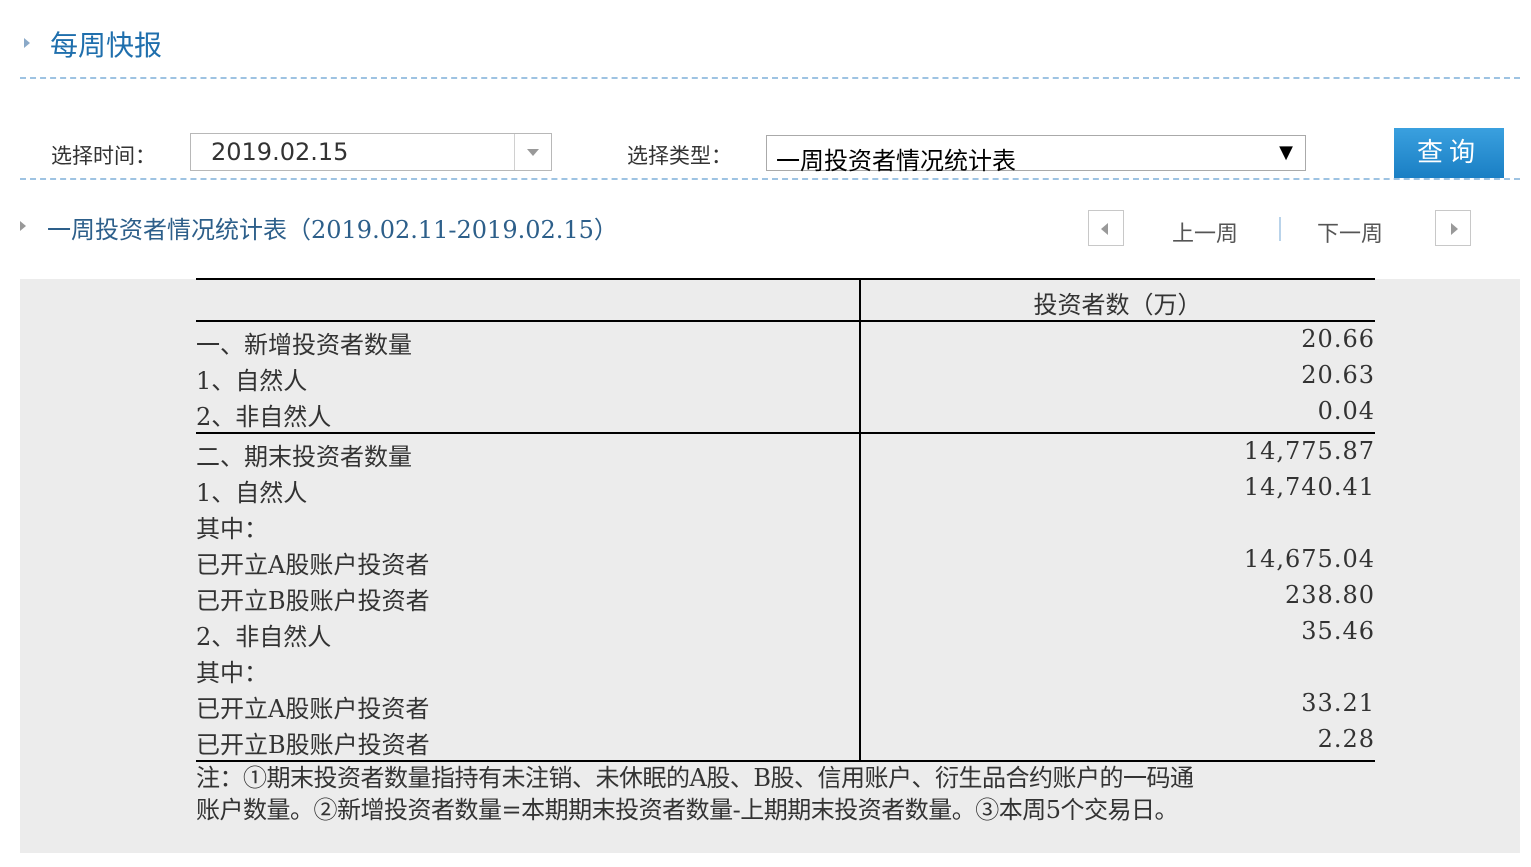 The width and height of the screenshot is (1531, 867). What do you see at coordinates (785, 707) in the screenshot?
I see `table-row: 已开立A股账户投资者 33.21` at bounding box center [785, 707].